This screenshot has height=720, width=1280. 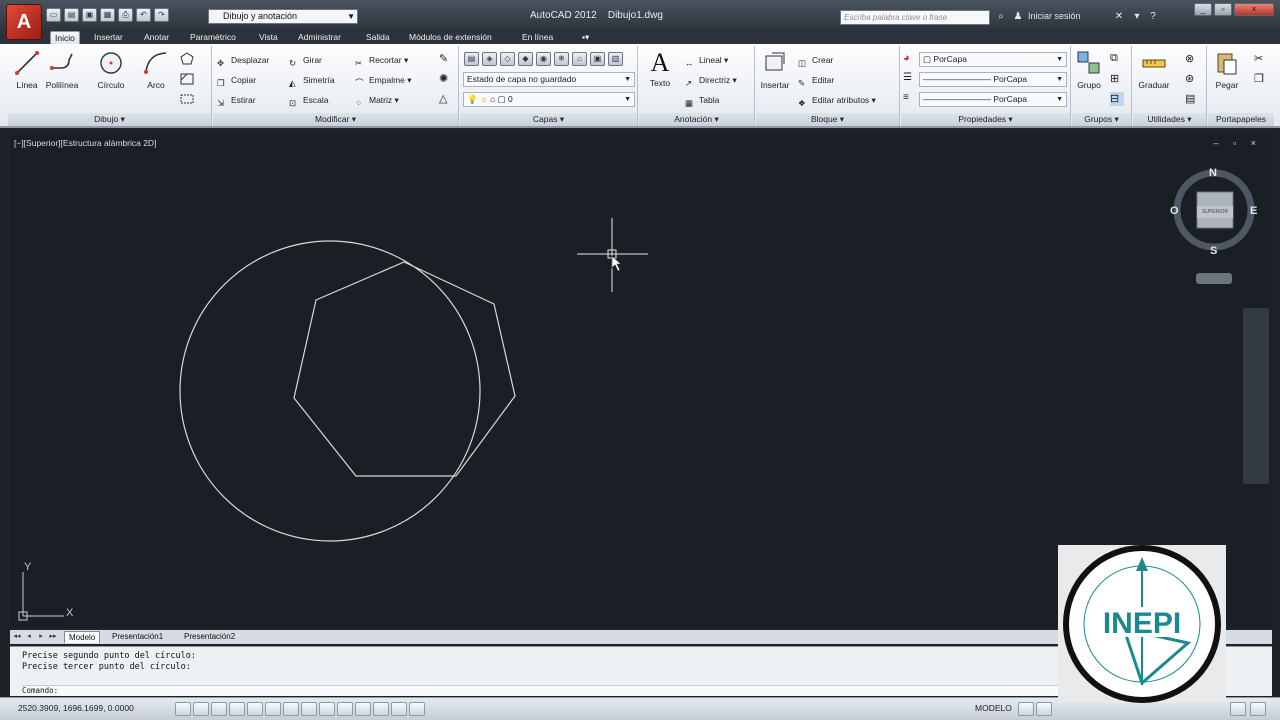 I want to click on navigation-bar, so click(x=1256, y=396).